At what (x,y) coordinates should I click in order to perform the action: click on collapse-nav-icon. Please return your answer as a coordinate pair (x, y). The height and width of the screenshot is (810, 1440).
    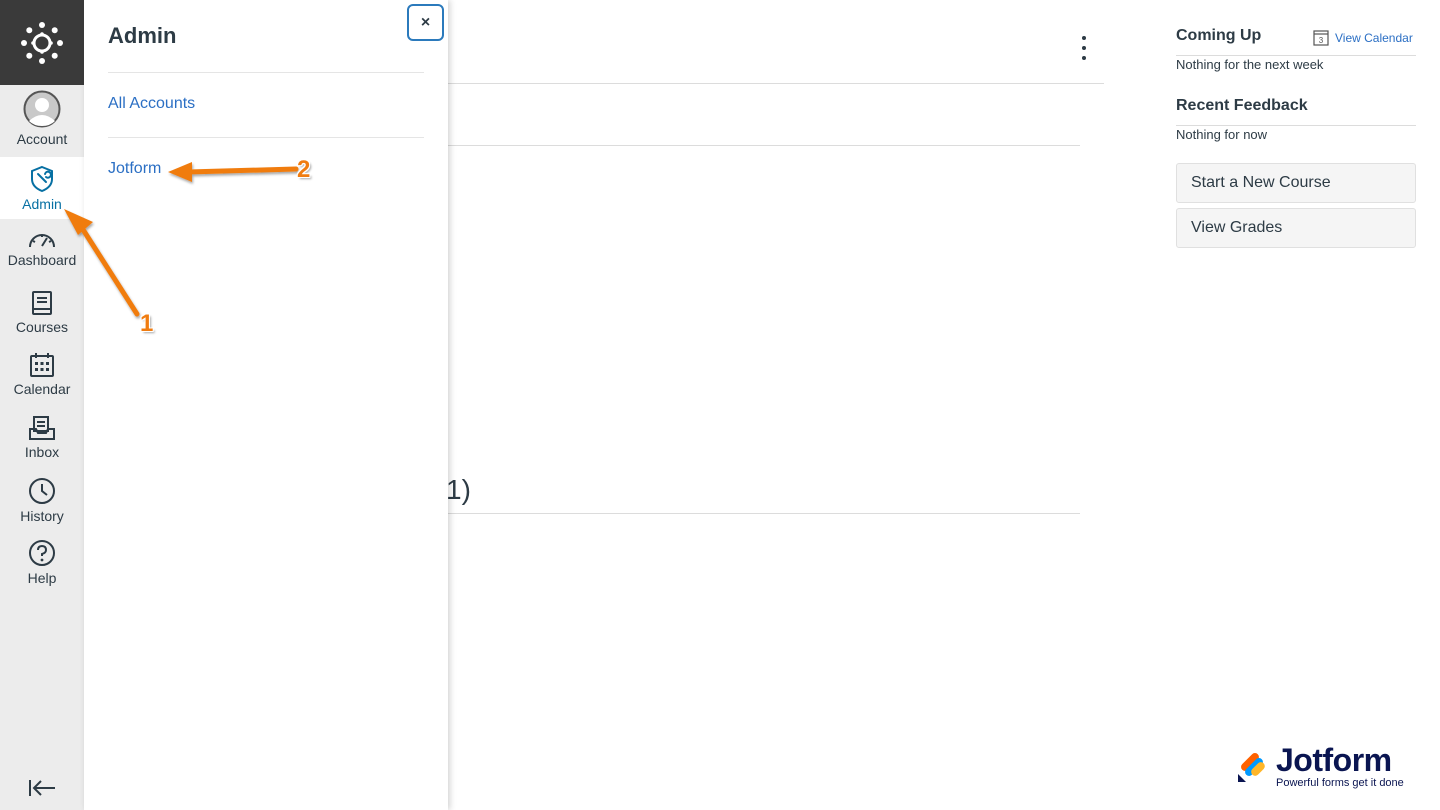
    Looking at the image, I should click on (42, 788).